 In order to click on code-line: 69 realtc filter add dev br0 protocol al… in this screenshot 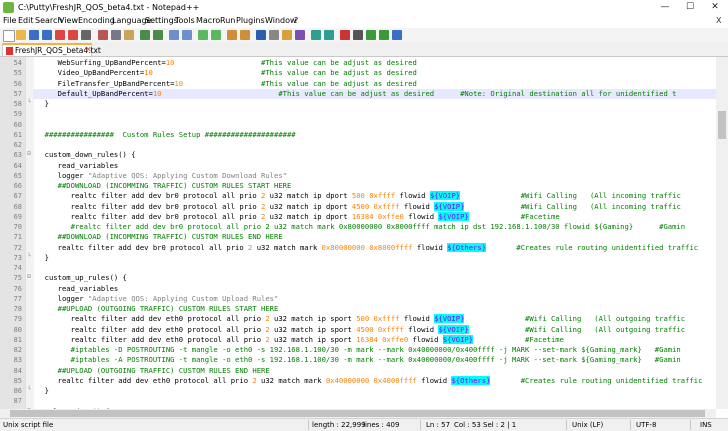, I will do `click(358, 216)`.